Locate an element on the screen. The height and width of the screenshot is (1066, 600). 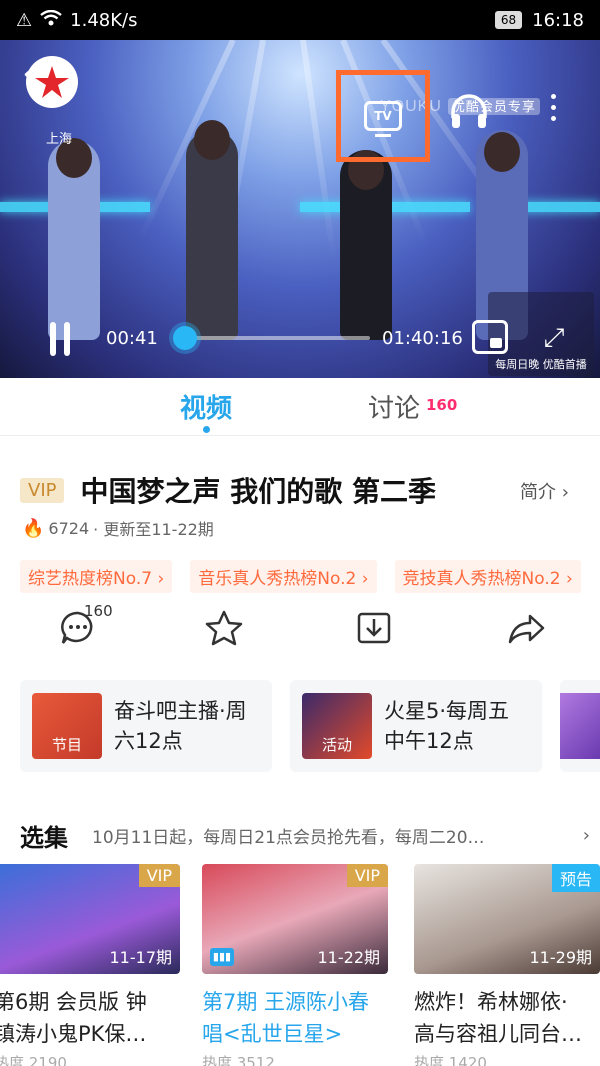
episode-card: VIP 11-17期 第6期 会员版 钟 镇涛小鬼PK保… 热度 2190 is located at coordinates (90, 965).